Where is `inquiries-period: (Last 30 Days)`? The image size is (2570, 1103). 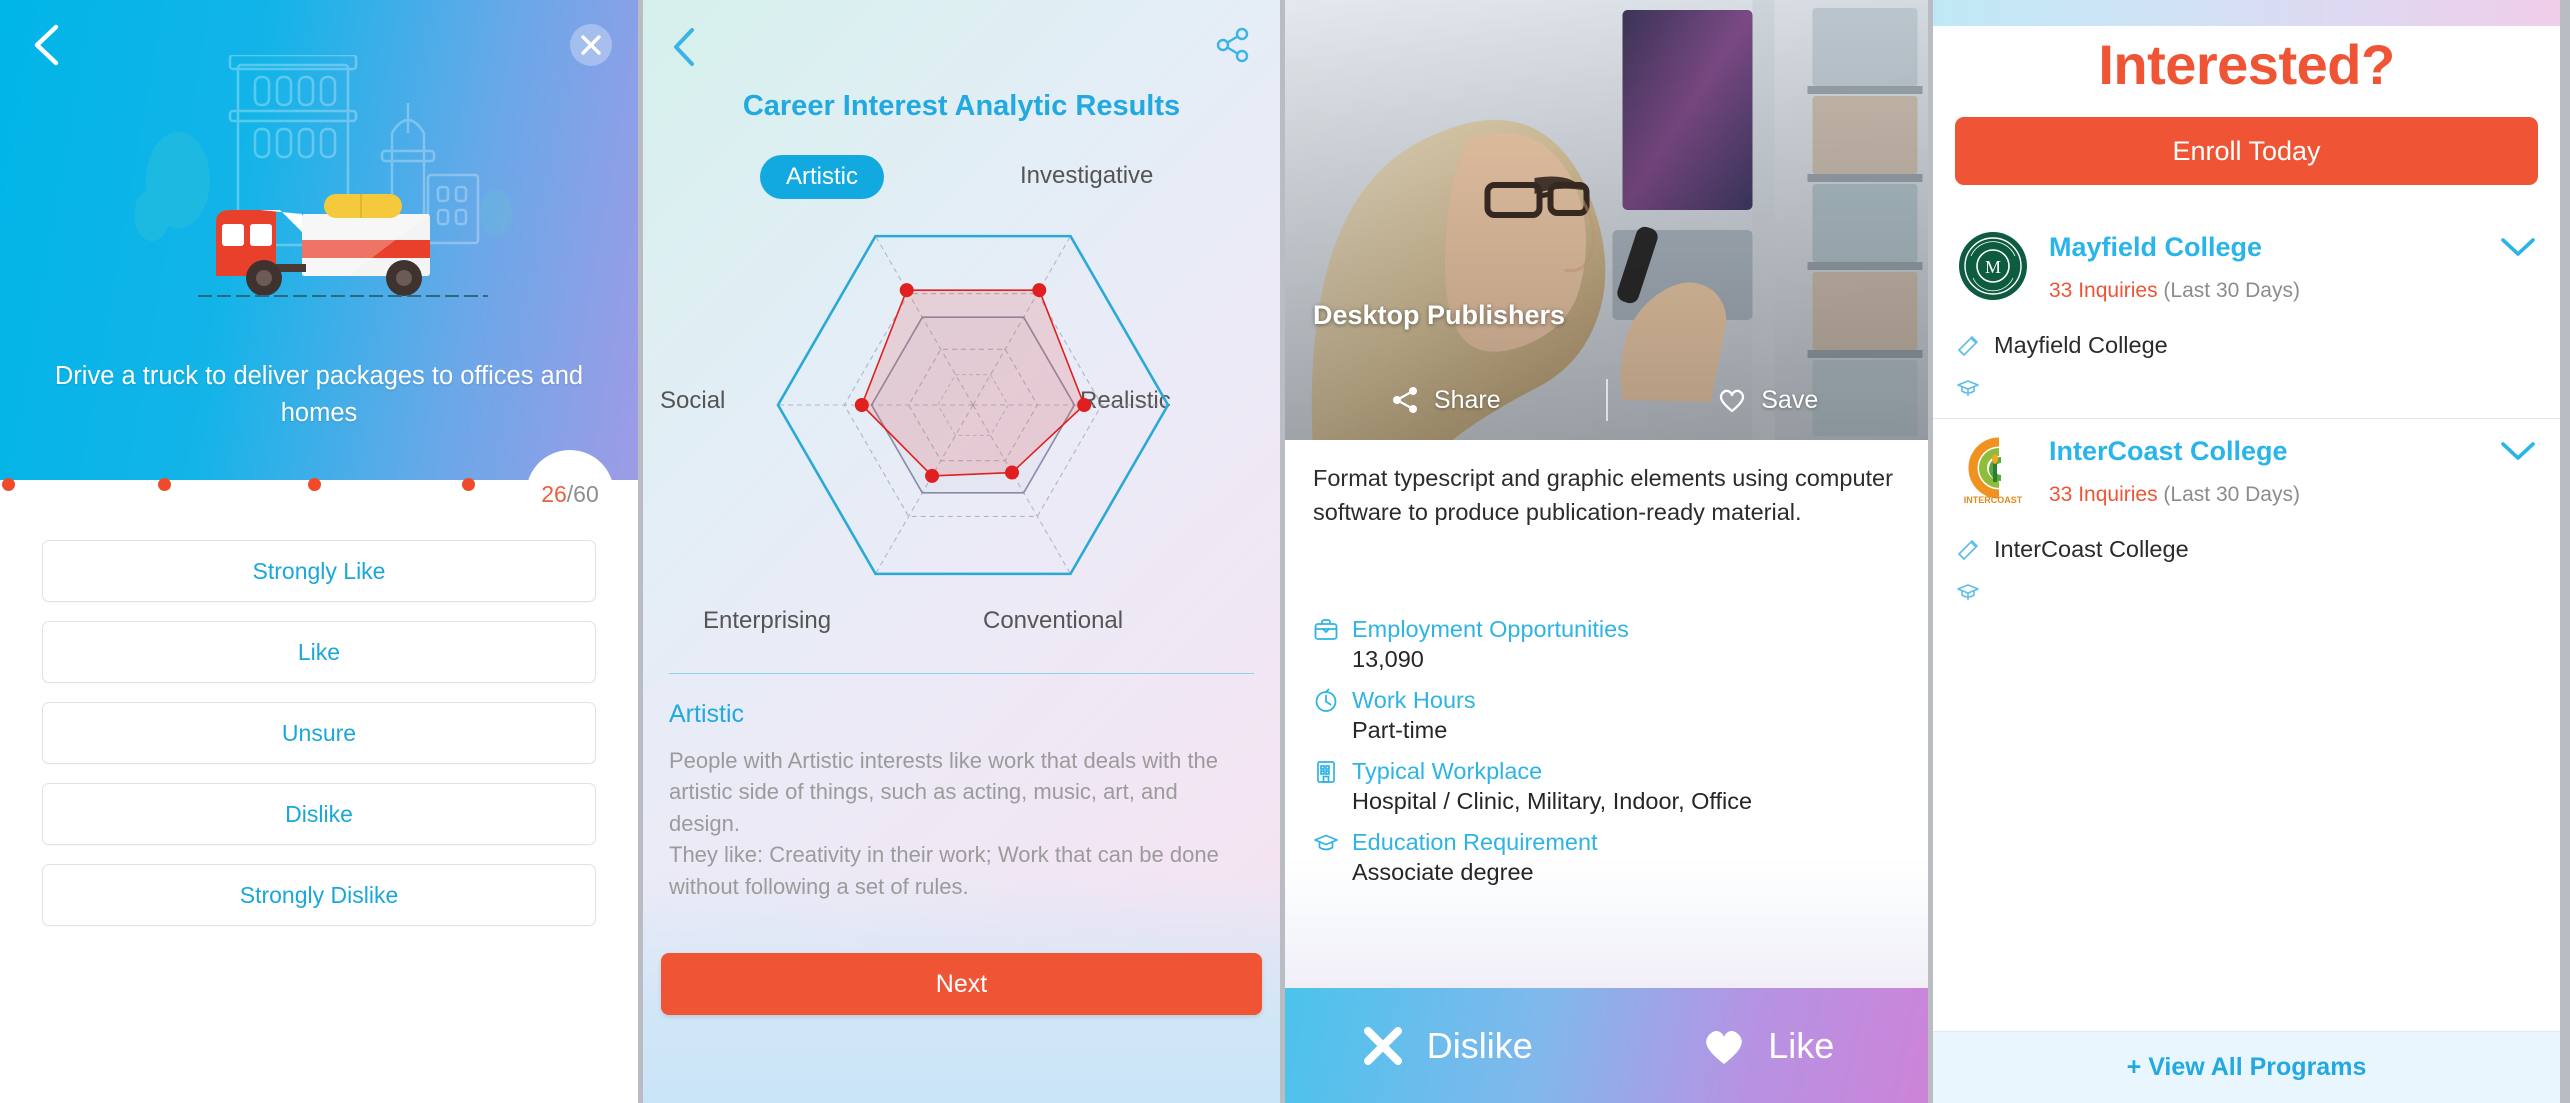 inquiries-period: (Last 30 Days) is located at coordinates (2231, 290).